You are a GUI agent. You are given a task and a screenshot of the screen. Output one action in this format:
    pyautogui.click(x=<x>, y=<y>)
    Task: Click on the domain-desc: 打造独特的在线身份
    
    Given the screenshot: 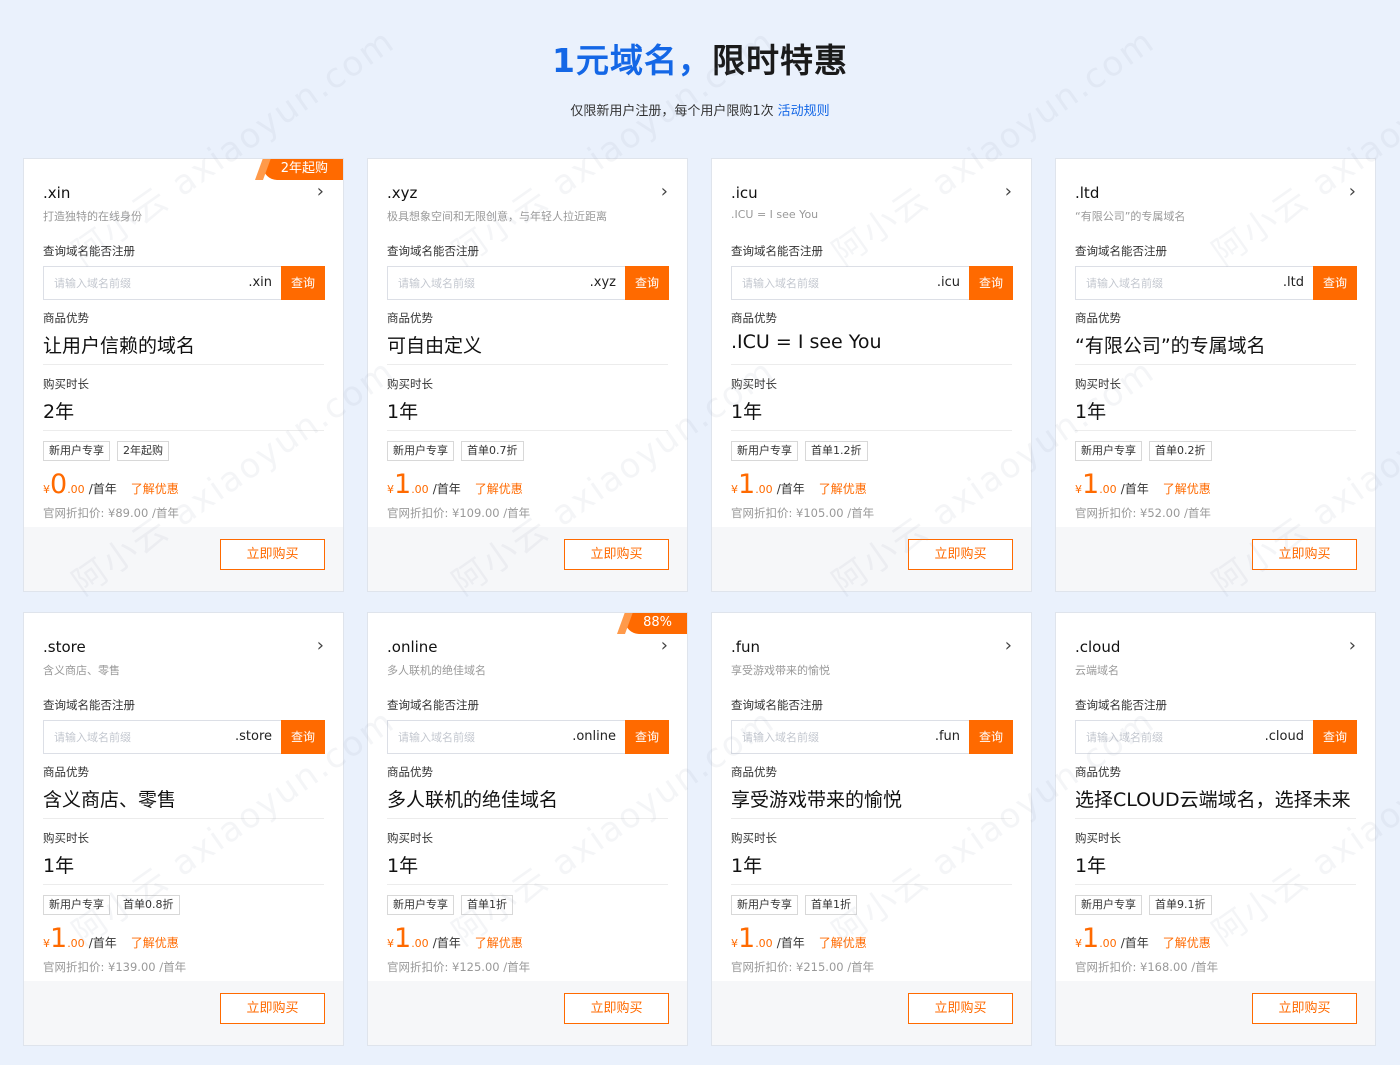 What is the action you would take?
    pyautogui.click(x=92, y=216)
    